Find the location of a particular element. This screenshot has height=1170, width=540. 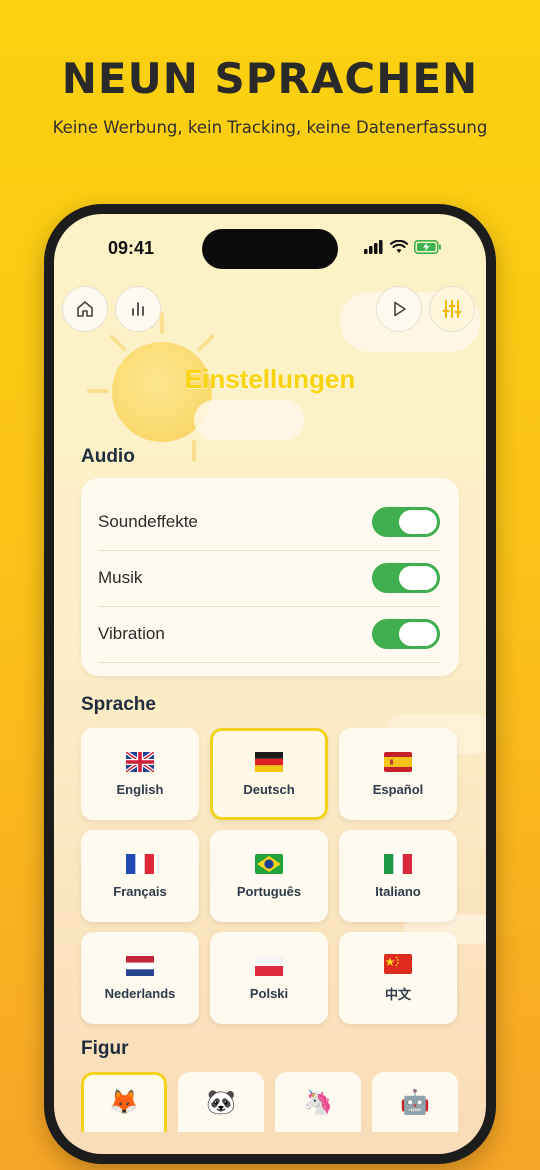

page-title: Einstellungen is located at coordinates (270, 379).